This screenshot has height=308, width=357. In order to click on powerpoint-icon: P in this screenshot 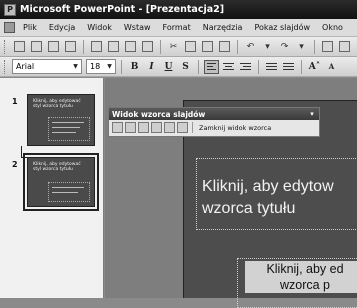, I will do `click(10, 9)`.